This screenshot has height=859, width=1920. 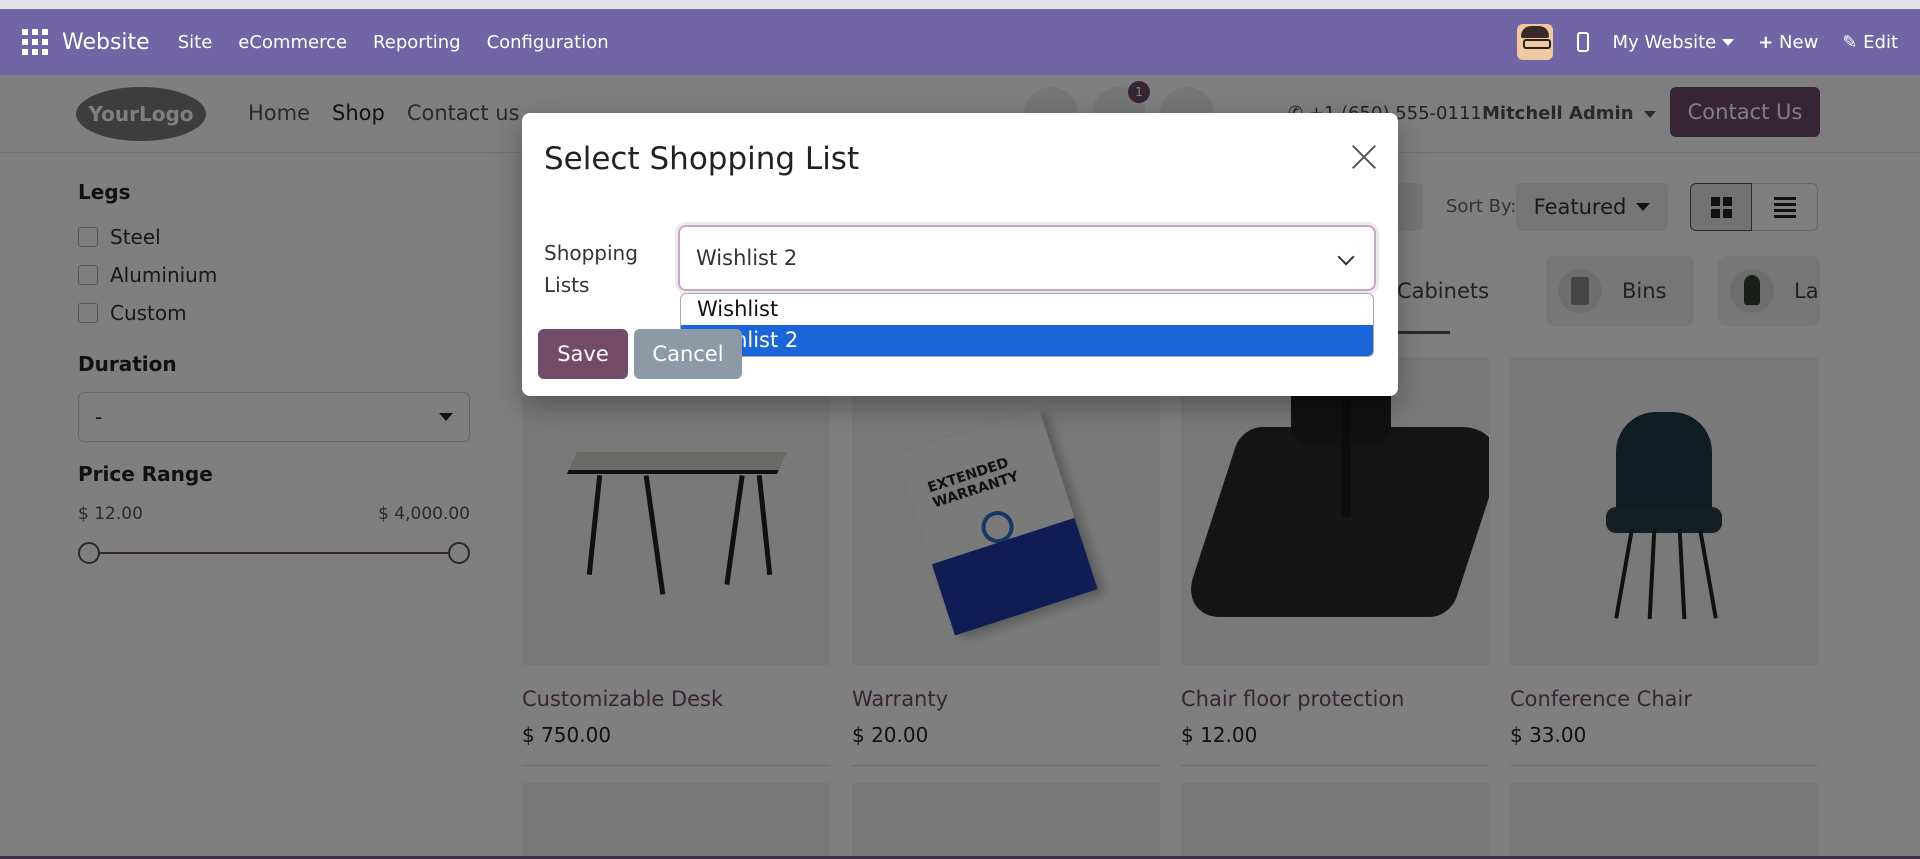 I want to click on plus-icon: +, so click(x=1766, y=42).